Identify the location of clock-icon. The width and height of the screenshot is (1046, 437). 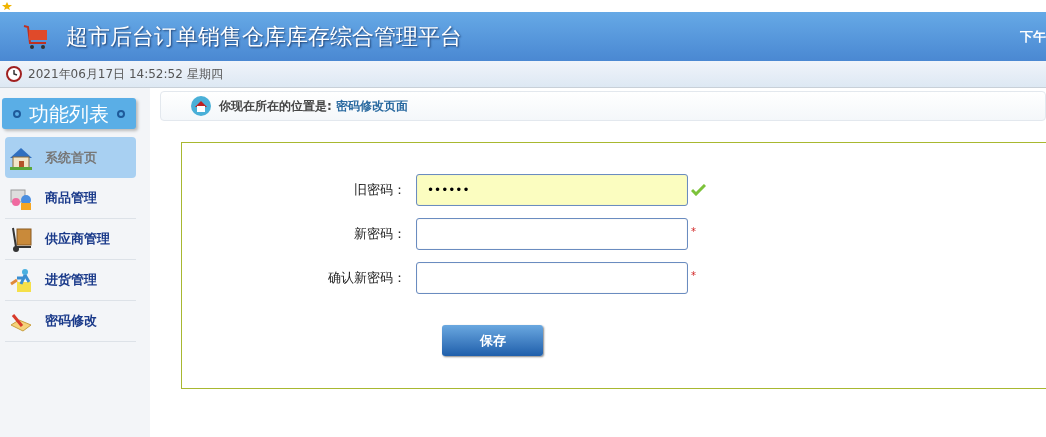
(14, 74).